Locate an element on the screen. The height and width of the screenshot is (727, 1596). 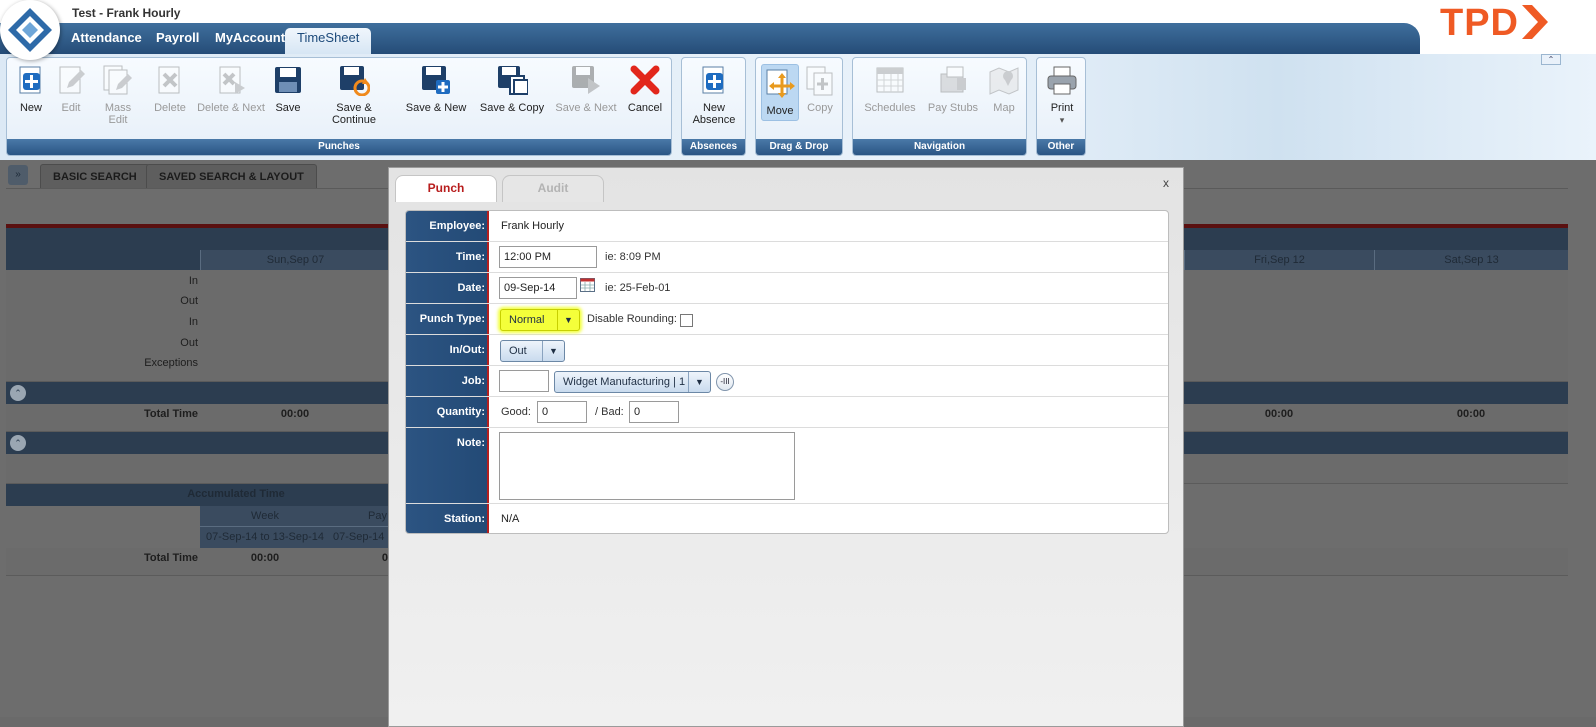
employee-row: Employee: Frank Hourly is located at coordinates (787, 226).